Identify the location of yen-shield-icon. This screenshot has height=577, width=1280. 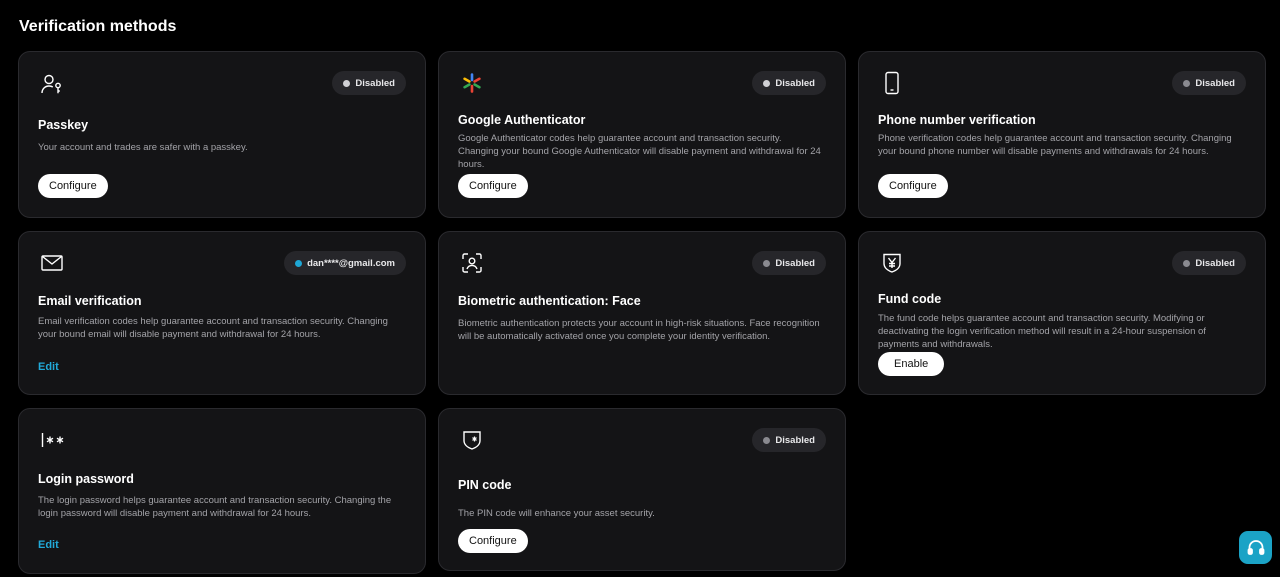
(892, 263).